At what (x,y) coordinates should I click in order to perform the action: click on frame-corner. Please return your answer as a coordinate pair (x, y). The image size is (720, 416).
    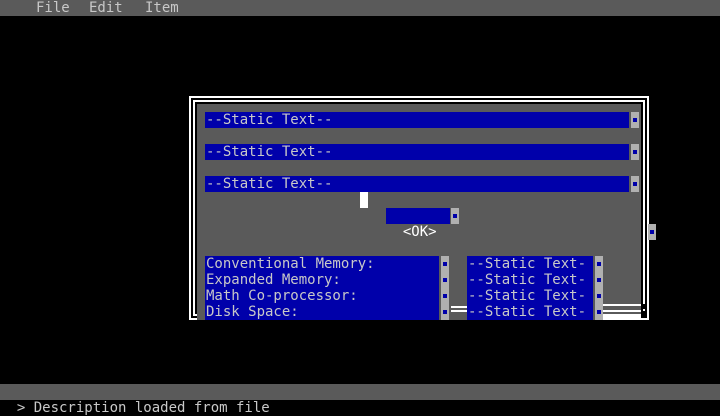
    Looking at the image, I should click on (644, 311).